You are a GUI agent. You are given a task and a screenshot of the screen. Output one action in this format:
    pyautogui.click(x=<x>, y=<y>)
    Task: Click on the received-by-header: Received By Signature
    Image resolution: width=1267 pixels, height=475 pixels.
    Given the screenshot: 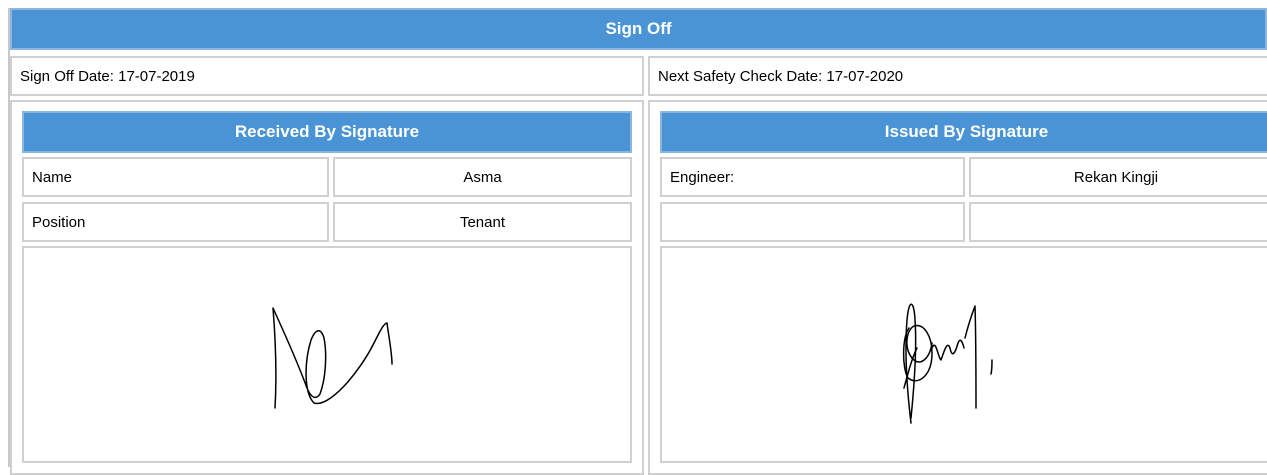 What is the action you would take?
    pyautogui.click(x=327, y=132)
    